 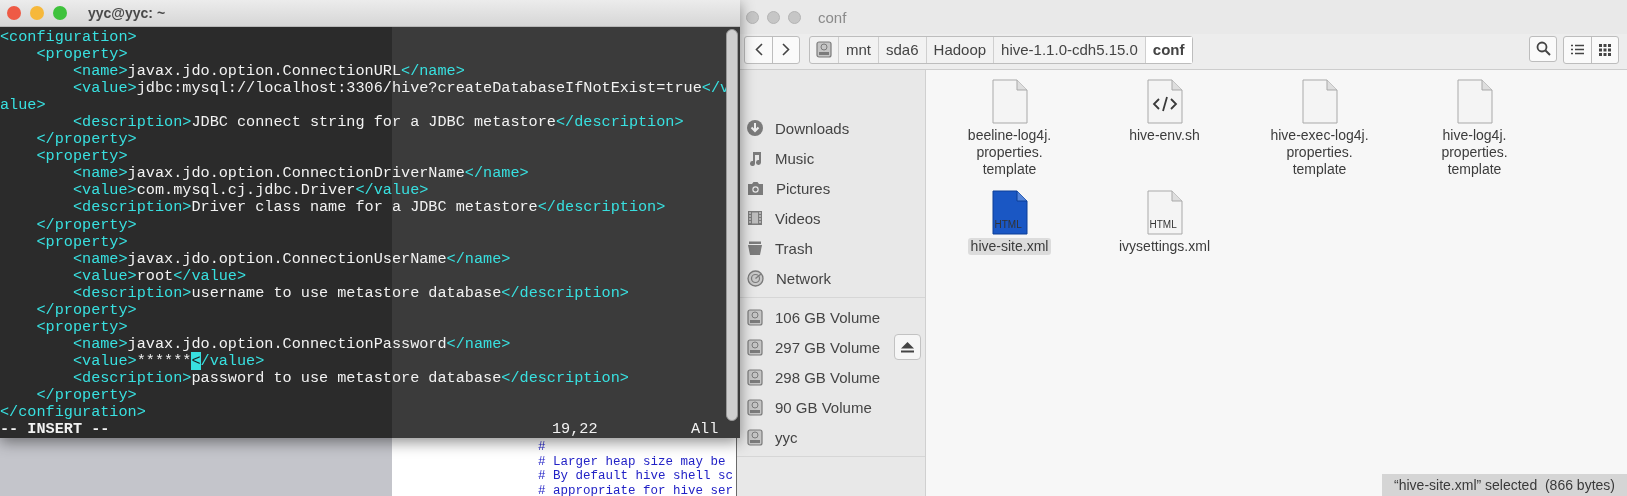 I want to click on camera-icon, so click(x=755, y=188).